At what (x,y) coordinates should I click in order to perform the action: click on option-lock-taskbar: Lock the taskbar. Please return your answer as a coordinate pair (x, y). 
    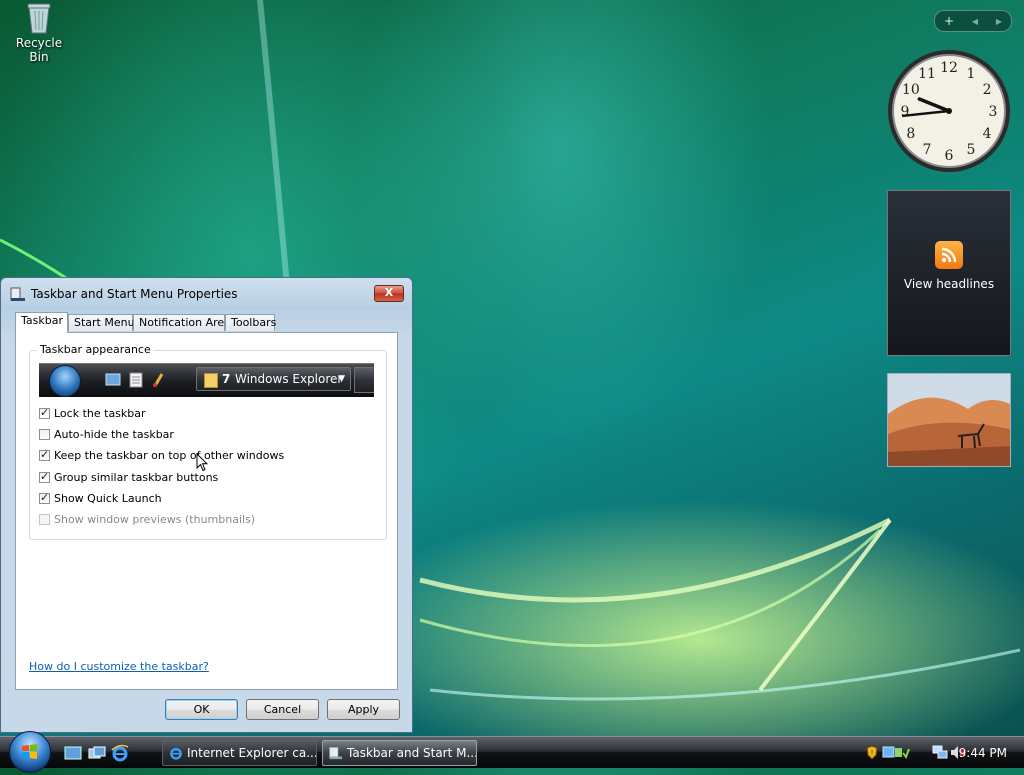
    Looking at the image, I should click on (92, 413).